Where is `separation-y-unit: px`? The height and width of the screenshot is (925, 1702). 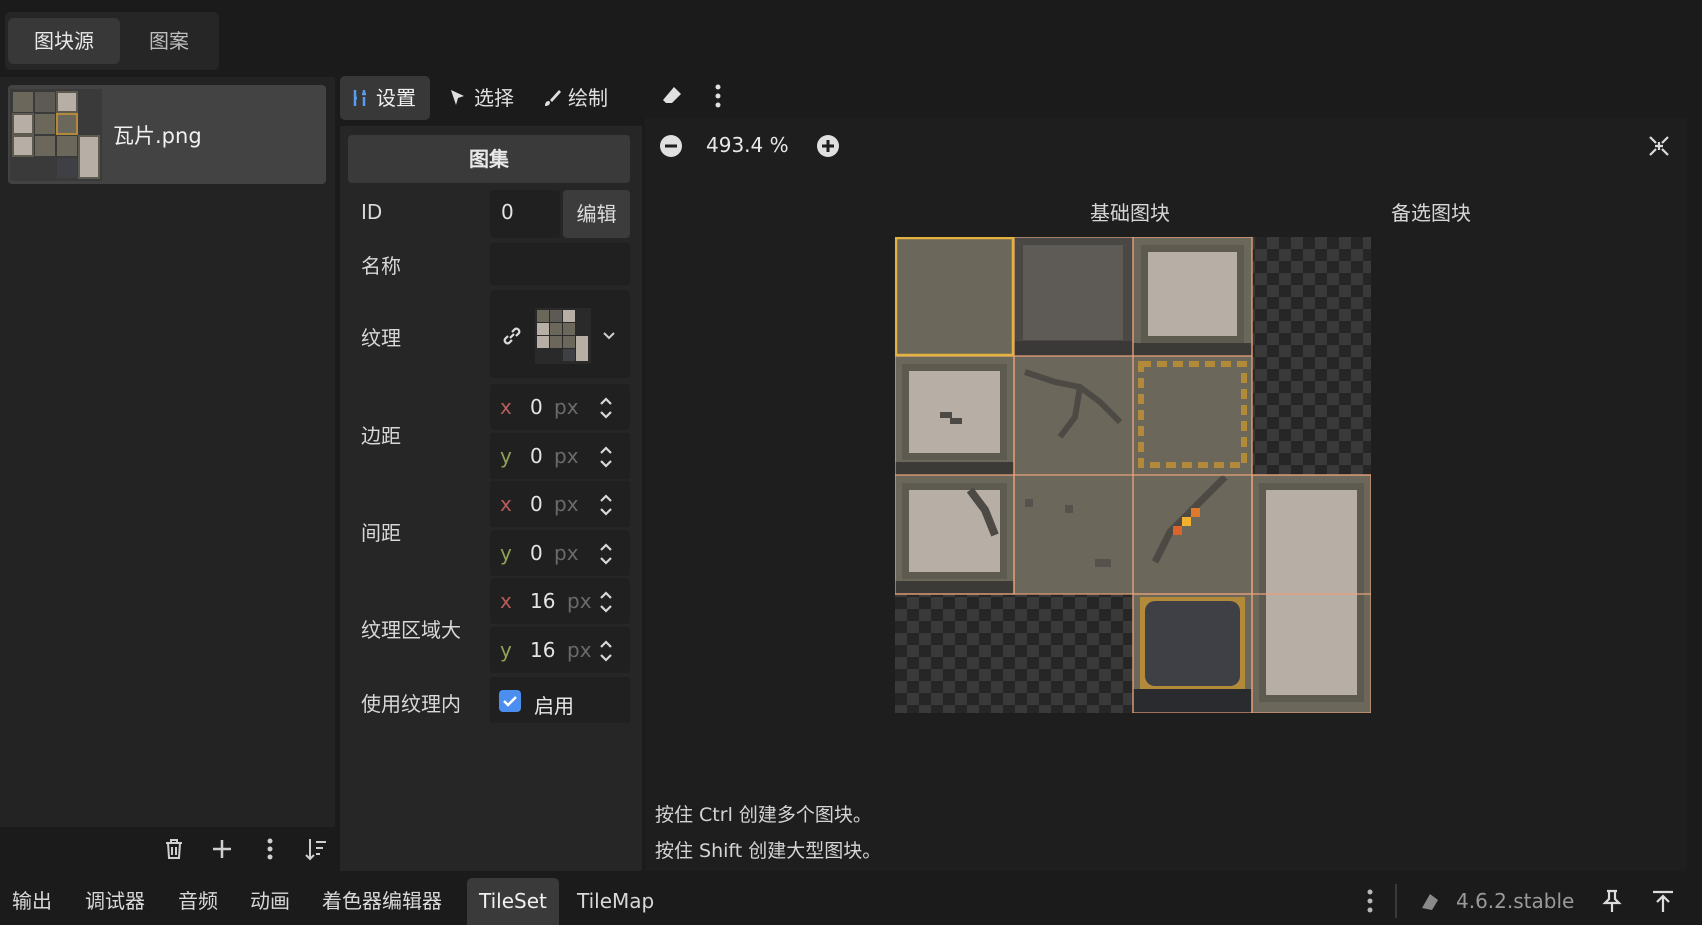 separation-y-unit: px is located at coordinates (566, 553).